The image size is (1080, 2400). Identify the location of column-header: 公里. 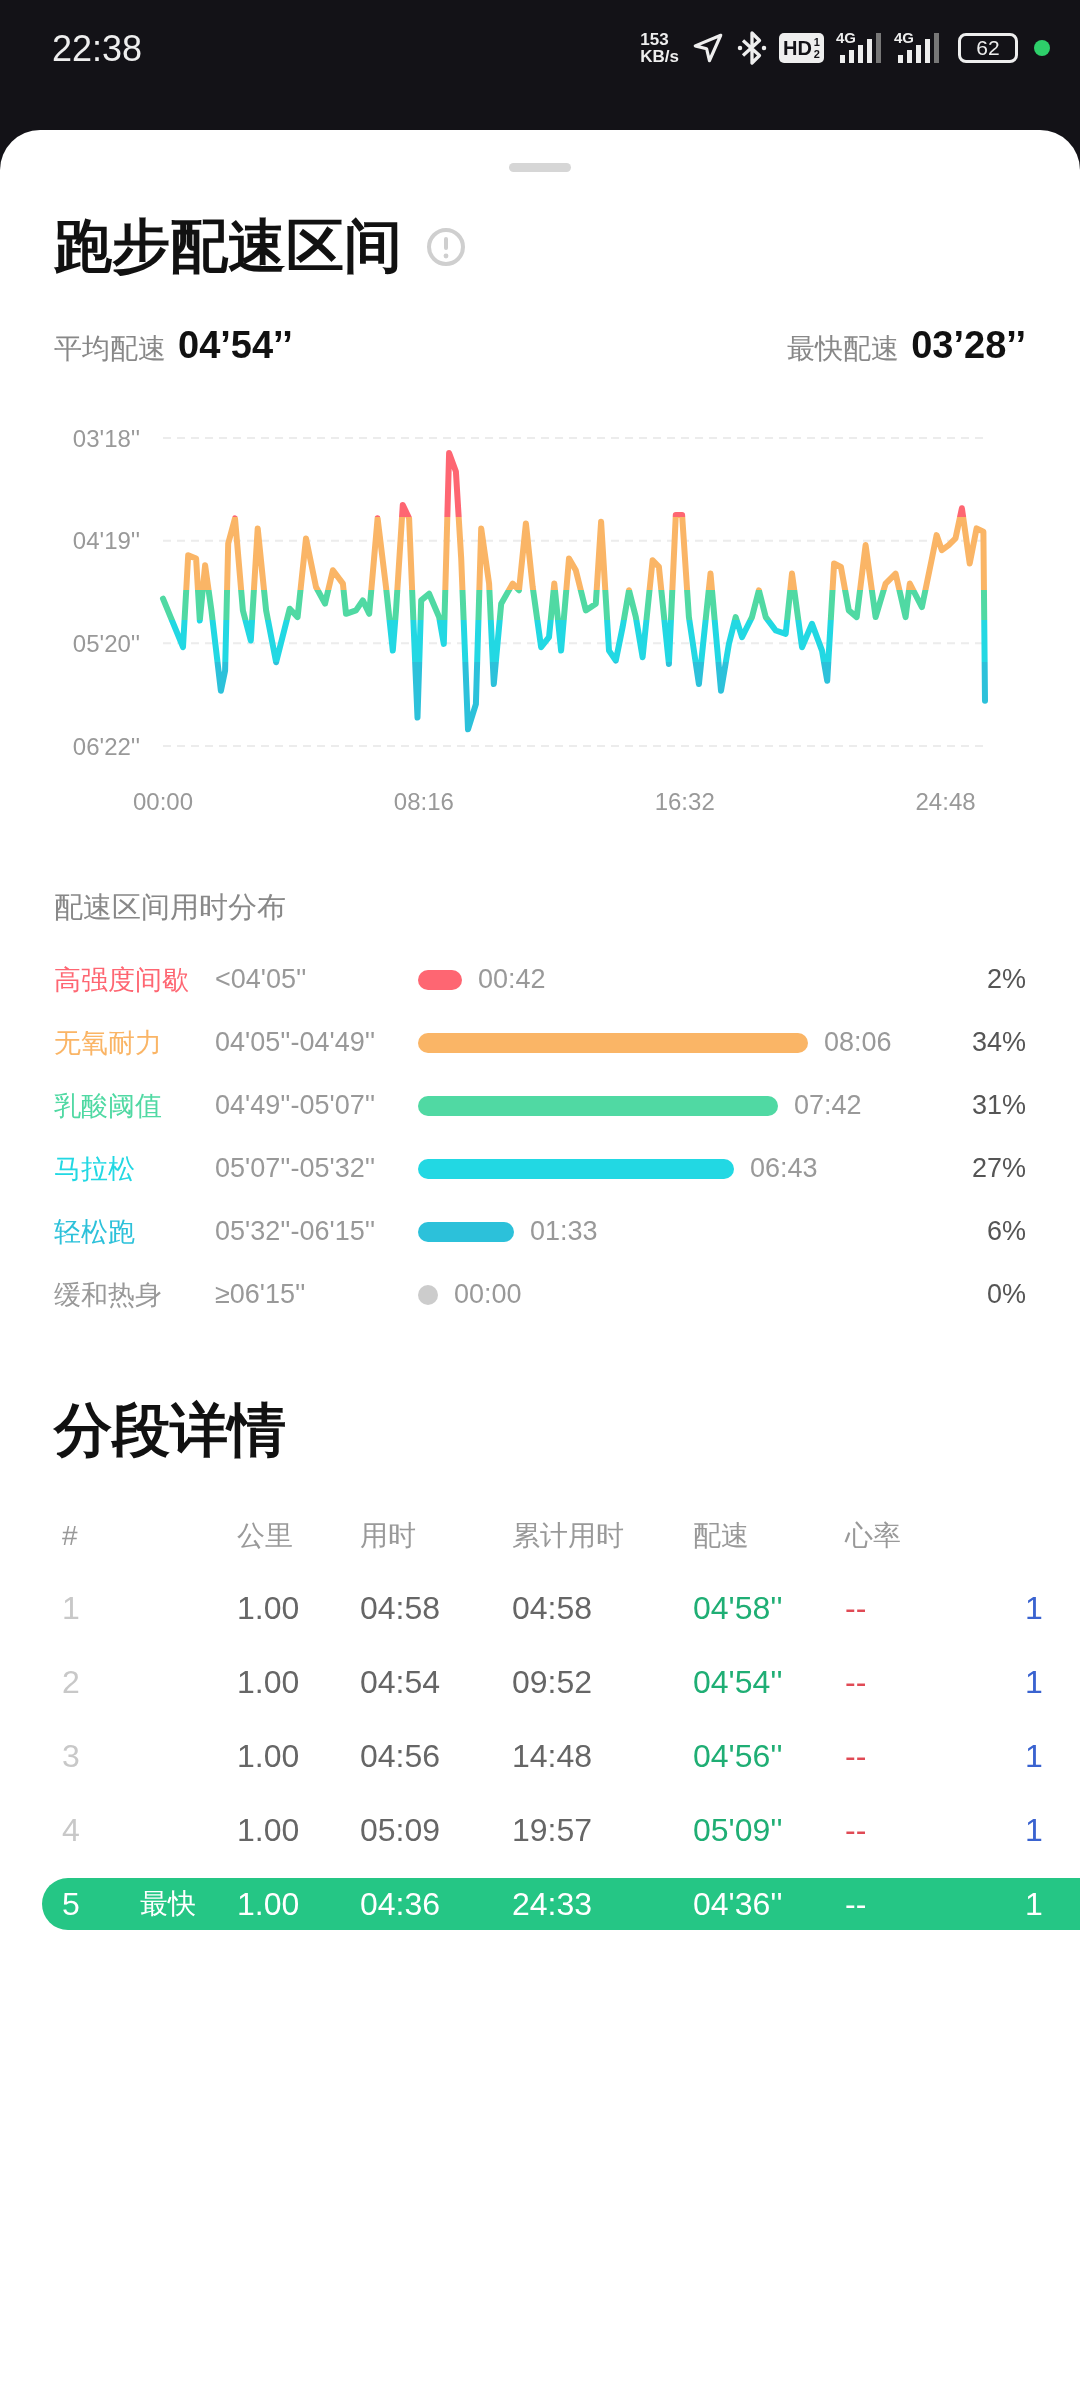
(265, 1536).